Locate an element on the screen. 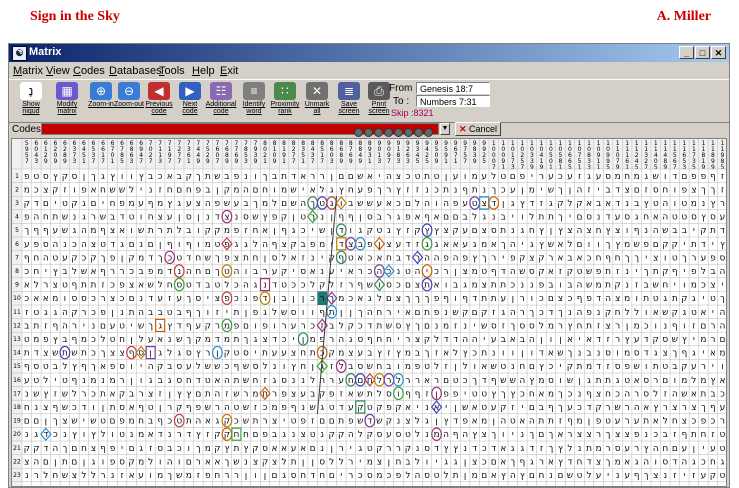  window-titlebar: ☯ Matrix _ □ ✕ is located at coordinates (369, 53).